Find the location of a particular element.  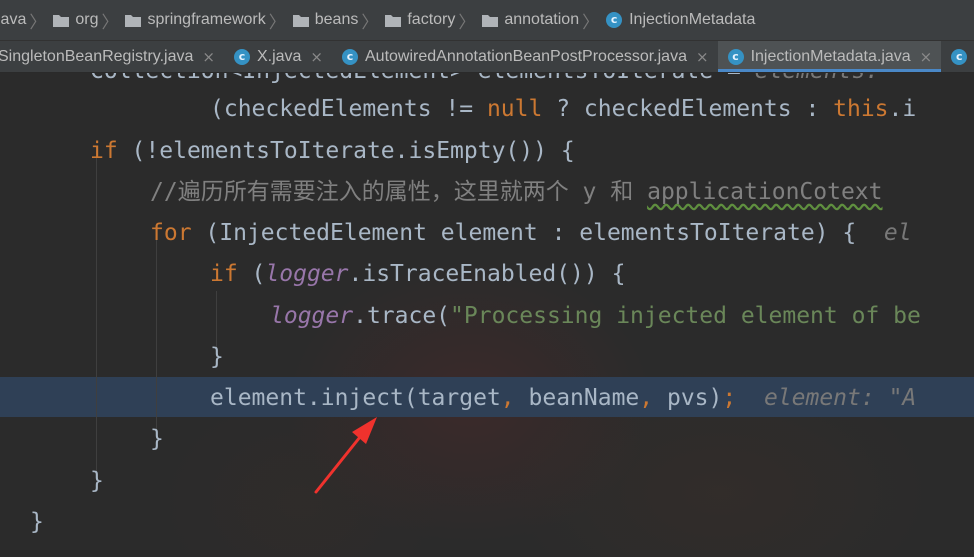

breadcrumb-label: java is located at coordinates (13, 19).